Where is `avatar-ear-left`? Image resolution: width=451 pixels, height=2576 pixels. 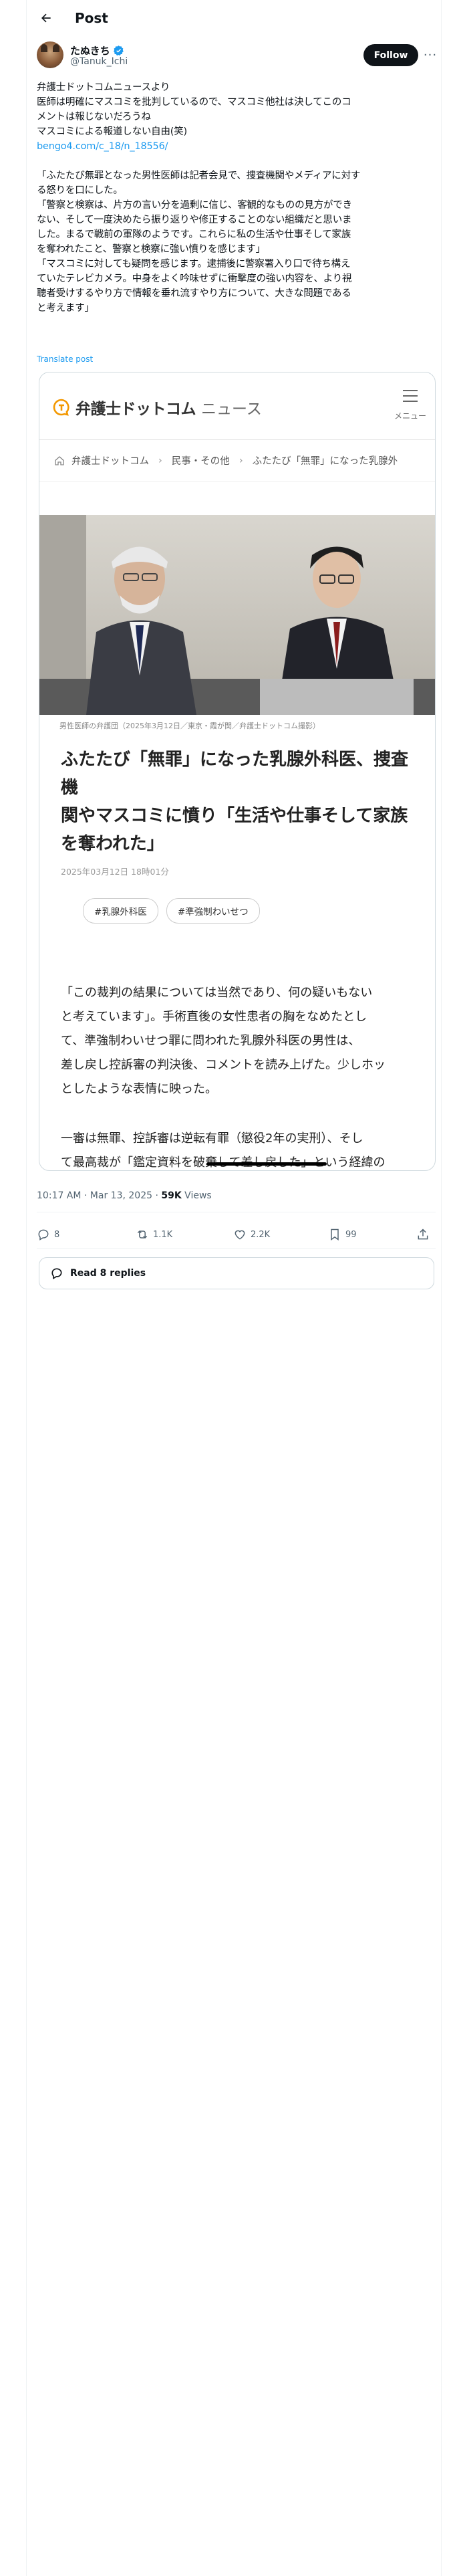 avatar-ear-left is located at coordinates (44, 48).